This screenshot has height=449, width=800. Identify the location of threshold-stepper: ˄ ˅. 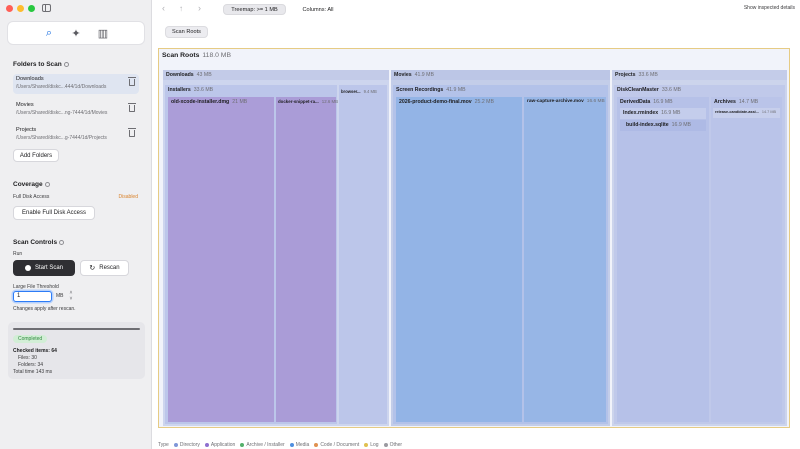
(71, 296).